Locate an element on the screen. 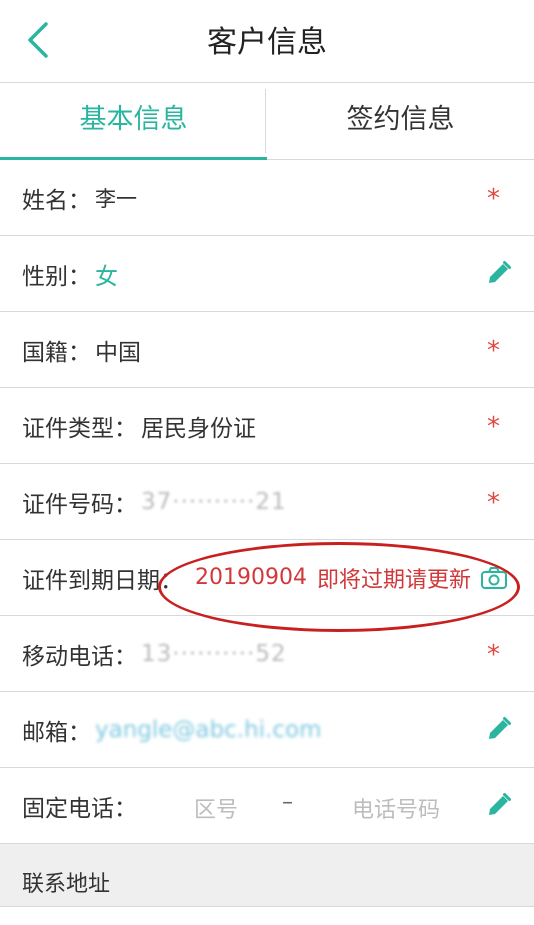  mobile-row: 移动电话： 13··········52 * is located at coordinates (267, 654).